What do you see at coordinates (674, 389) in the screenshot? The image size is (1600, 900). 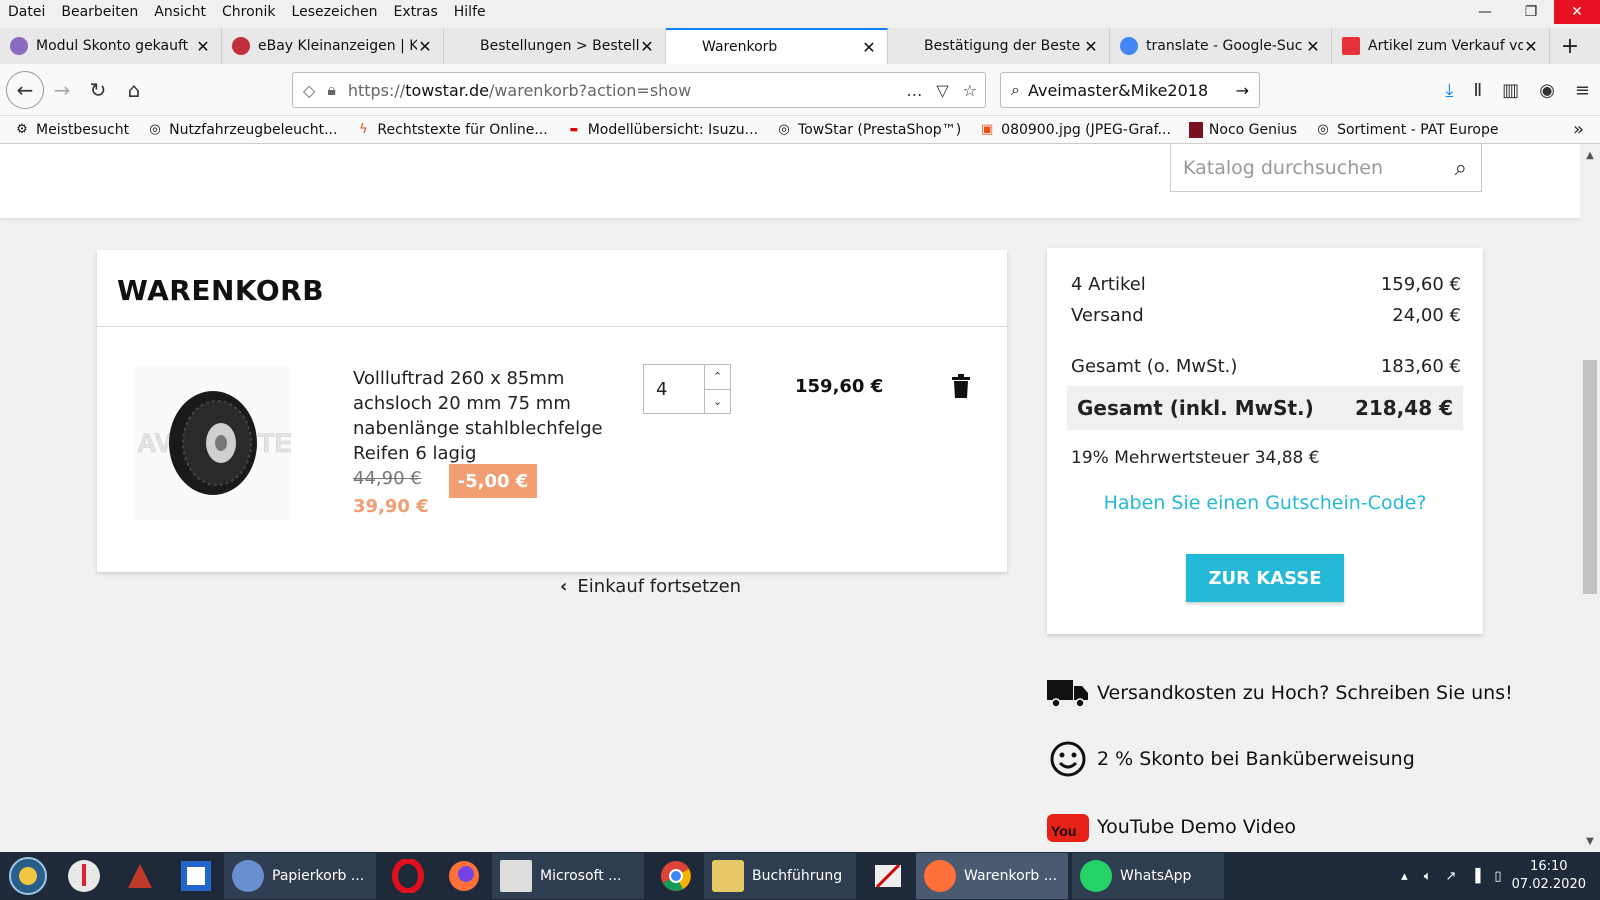 I see `quantity-input: 4` at bounding box center [674, 389].